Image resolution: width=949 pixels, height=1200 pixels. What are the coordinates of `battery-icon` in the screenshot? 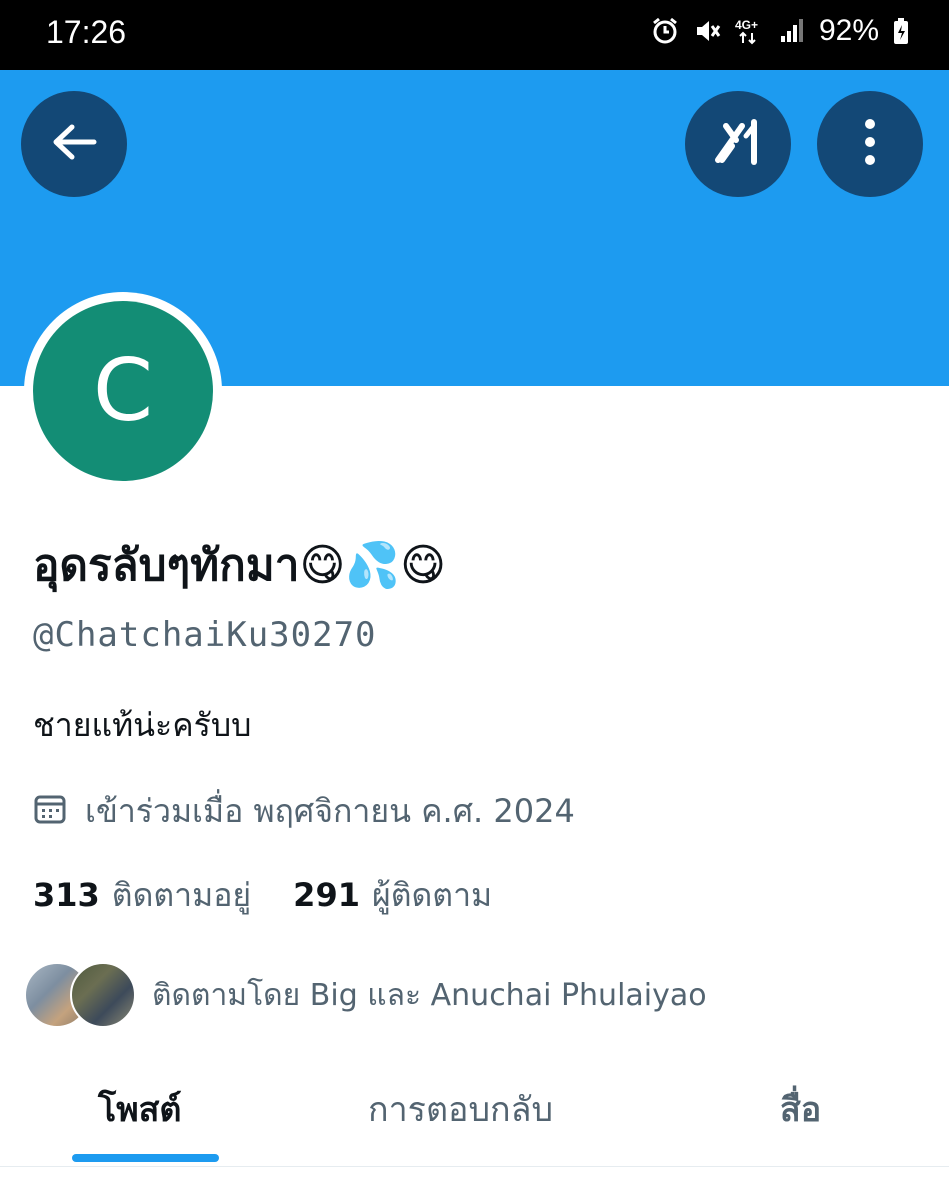 It's located at (901, 31).